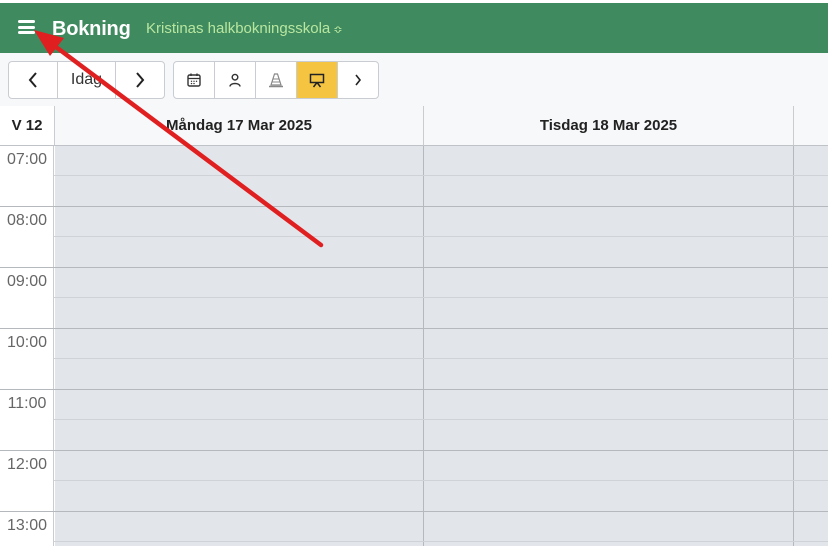 Image resolution: width=828 pixels, height=546 pixels. I want to click on presentation-icon, so click(317, 80).